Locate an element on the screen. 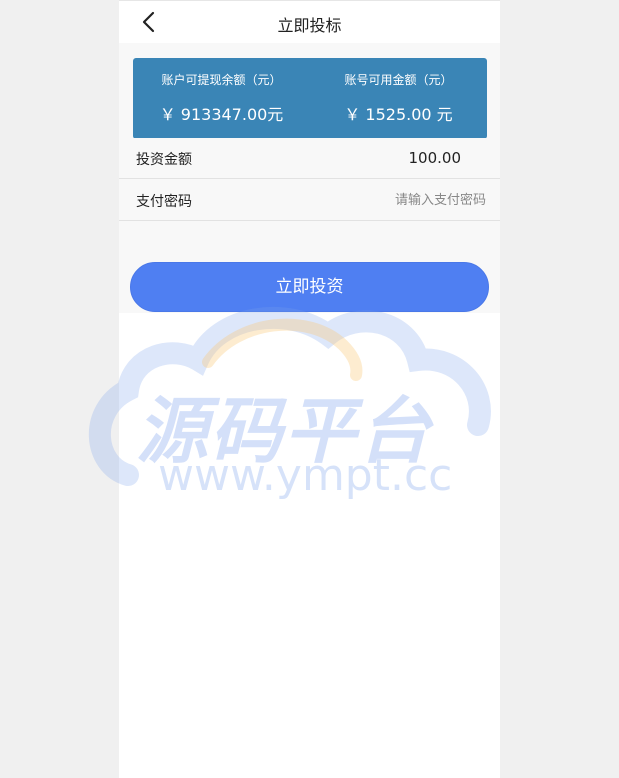 This screenshot has width=619, height=778. top-bar: 立即投标 is located at coordinates (309, 21).